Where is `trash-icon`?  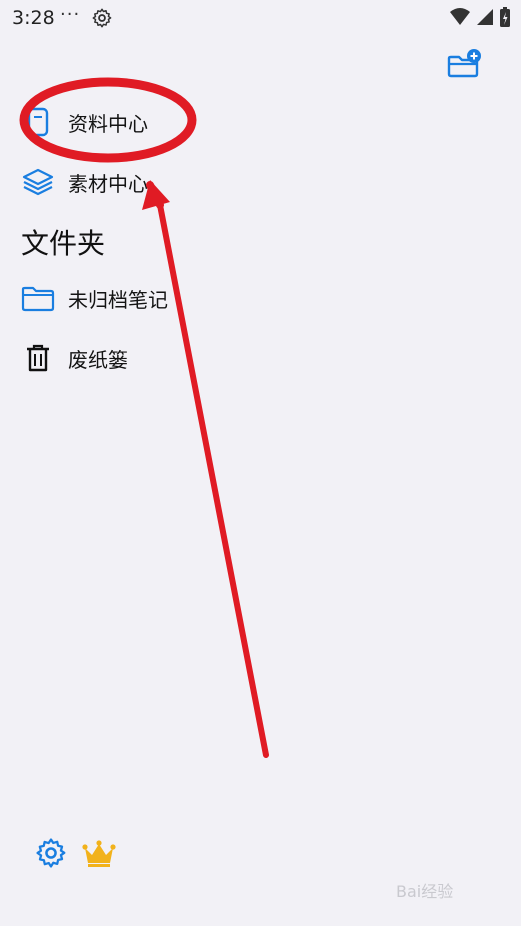
trash-icon is located at coordinates (38, 358).